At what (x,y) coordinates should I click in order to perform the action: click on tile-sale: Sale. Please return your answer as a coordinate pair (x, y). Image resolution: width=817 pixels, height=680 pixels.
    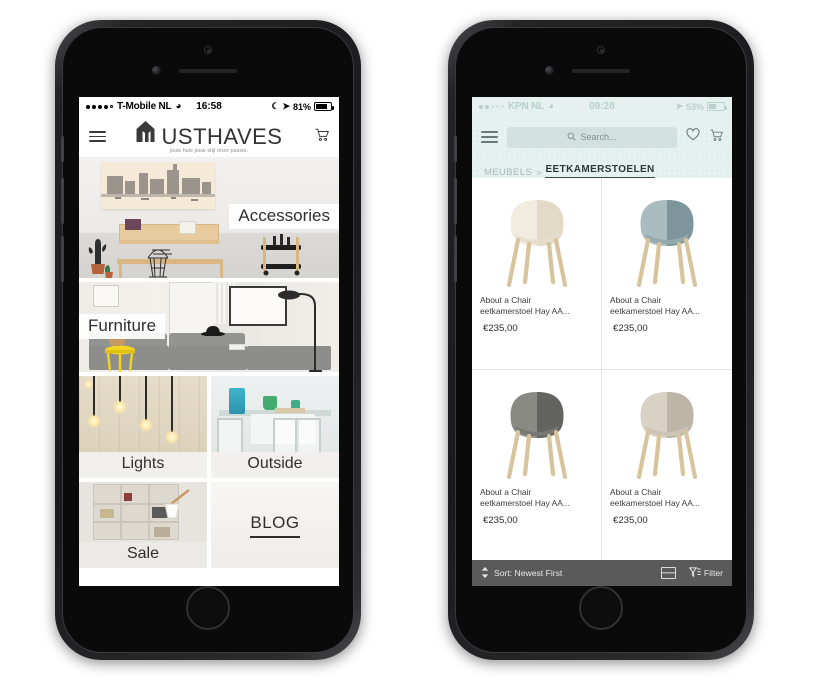
    Looking at the image, I should click on (143, 525).